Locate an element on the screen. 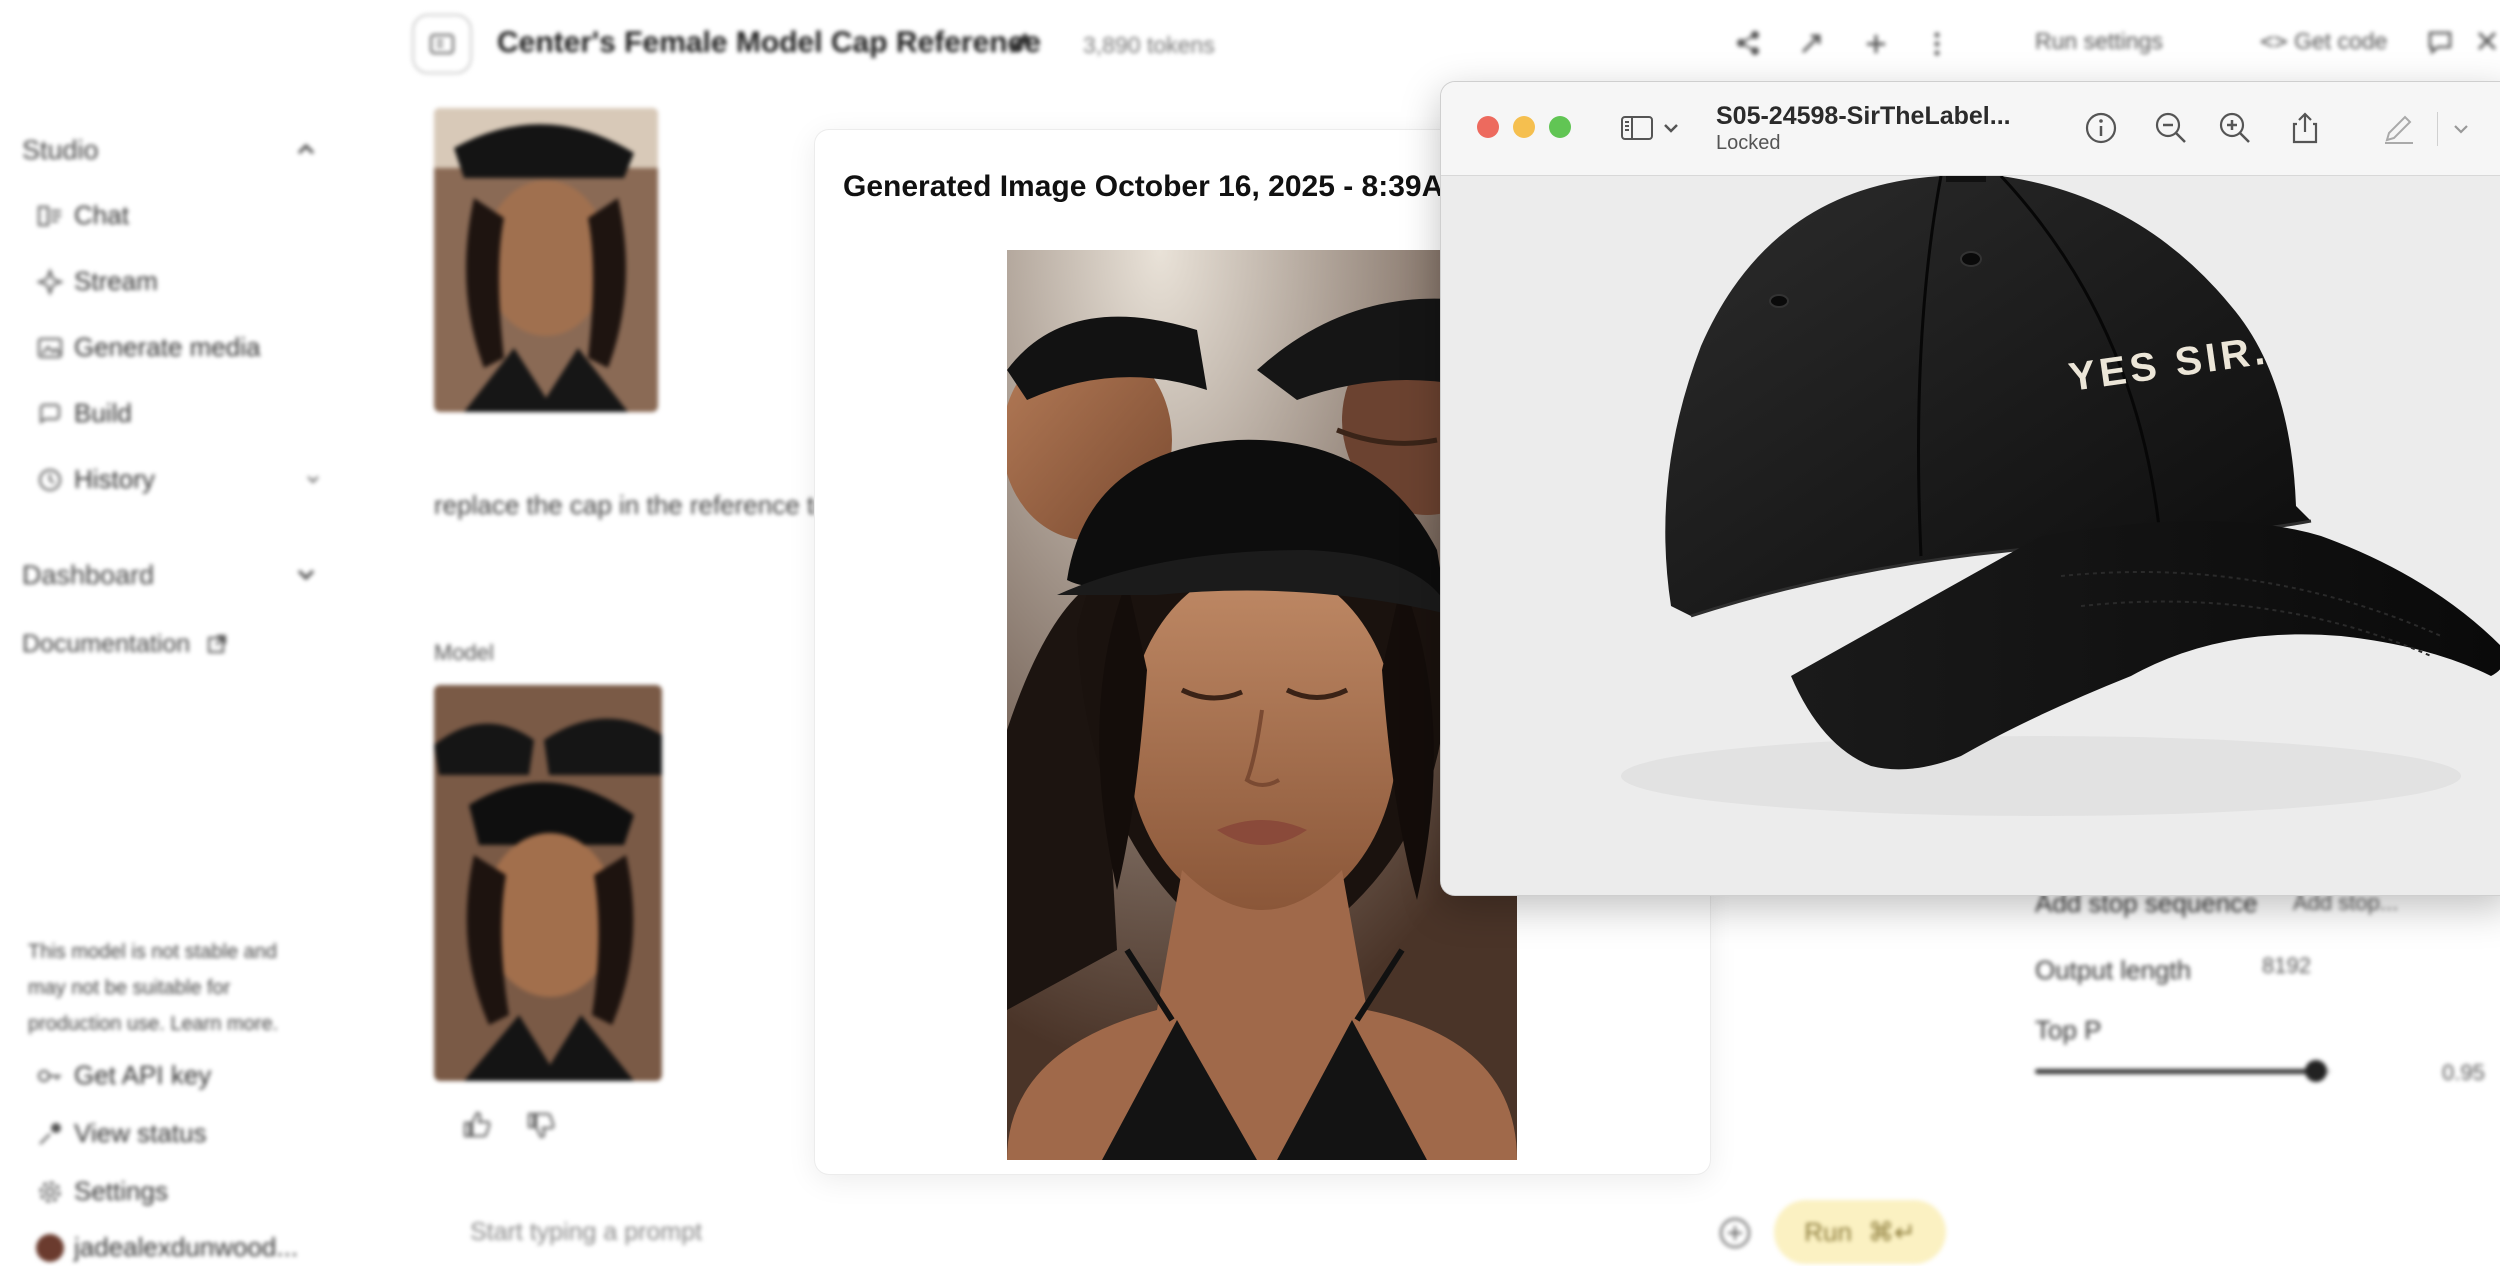 The image size is (2500, 1266). sidebar-item-label: Chat is located at coordinates (101, 215).